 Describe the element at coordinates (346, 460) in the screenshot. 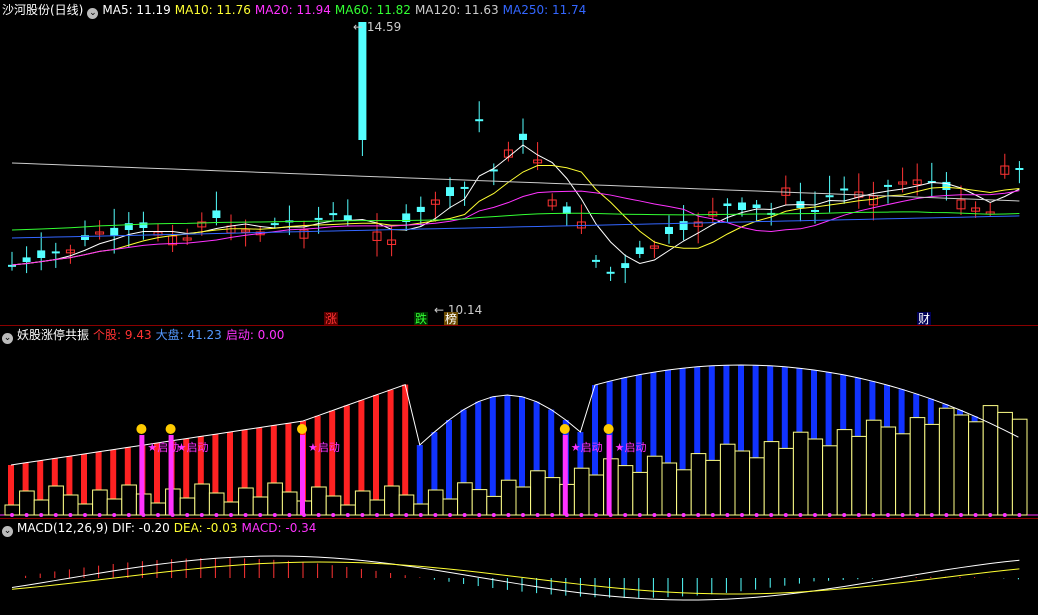

I see `resonance-bar` at that location.